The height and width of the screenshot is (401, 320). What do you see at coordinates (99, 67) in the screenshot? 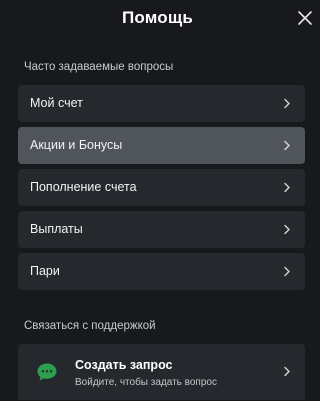
I see `faq-section-title: Часто задаваемые вопросы` at bounding box center [99, 67].